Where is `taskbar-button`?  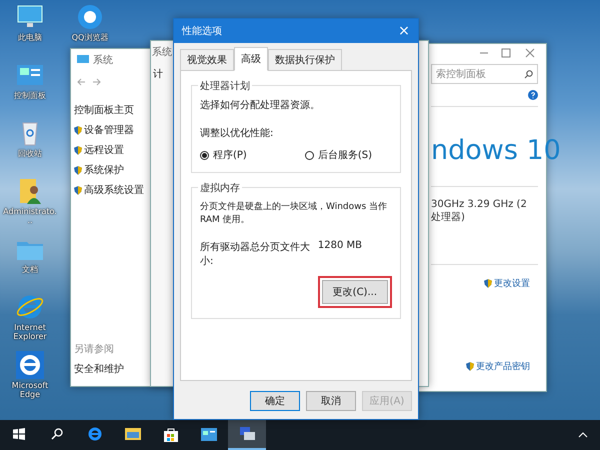
taskbar-button is located at coordinates (247, 435).